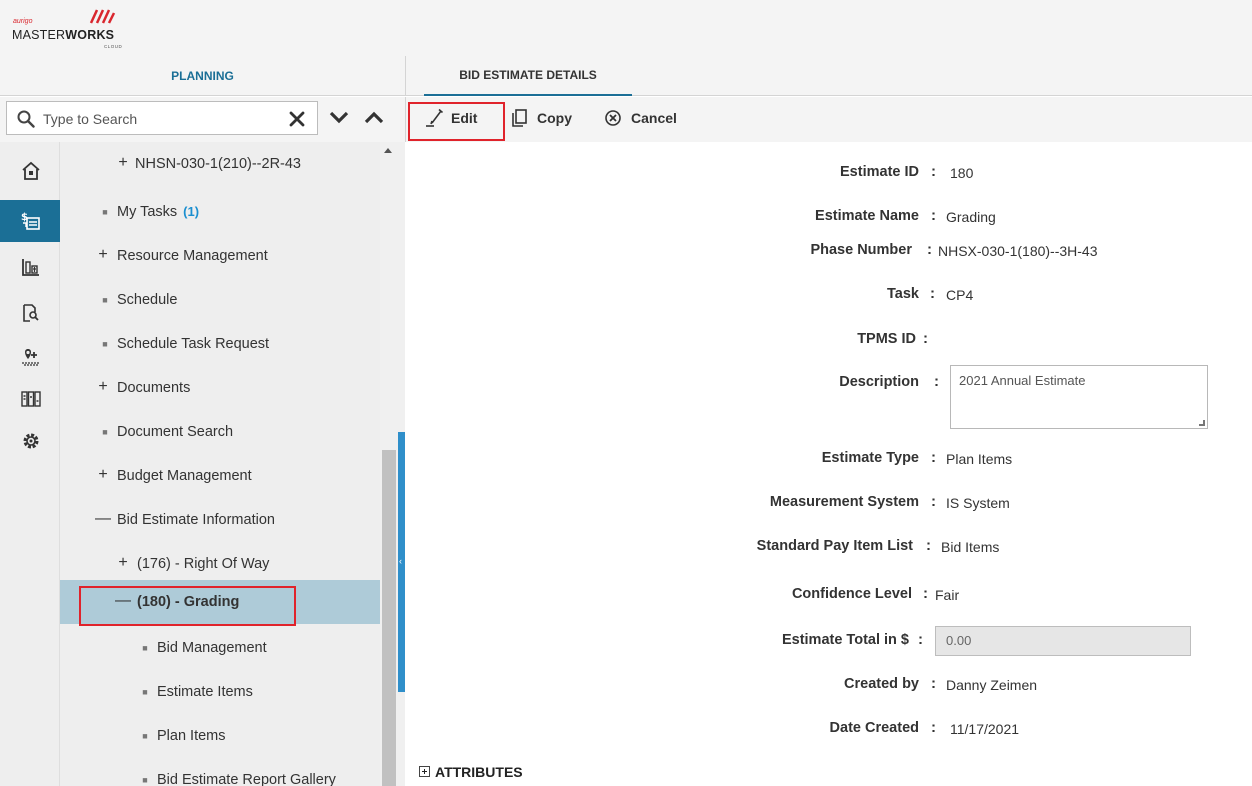 The width and height of the screenshot is (1252, 786). What do you see at coordinates (962, 173) in the screenshot?
I see `field-value: 180` at bounding box center [962, 173].